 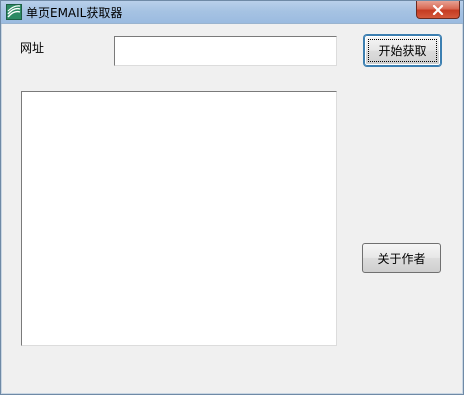 I want to click on url-label: 网址, so click(x=32, y=48).